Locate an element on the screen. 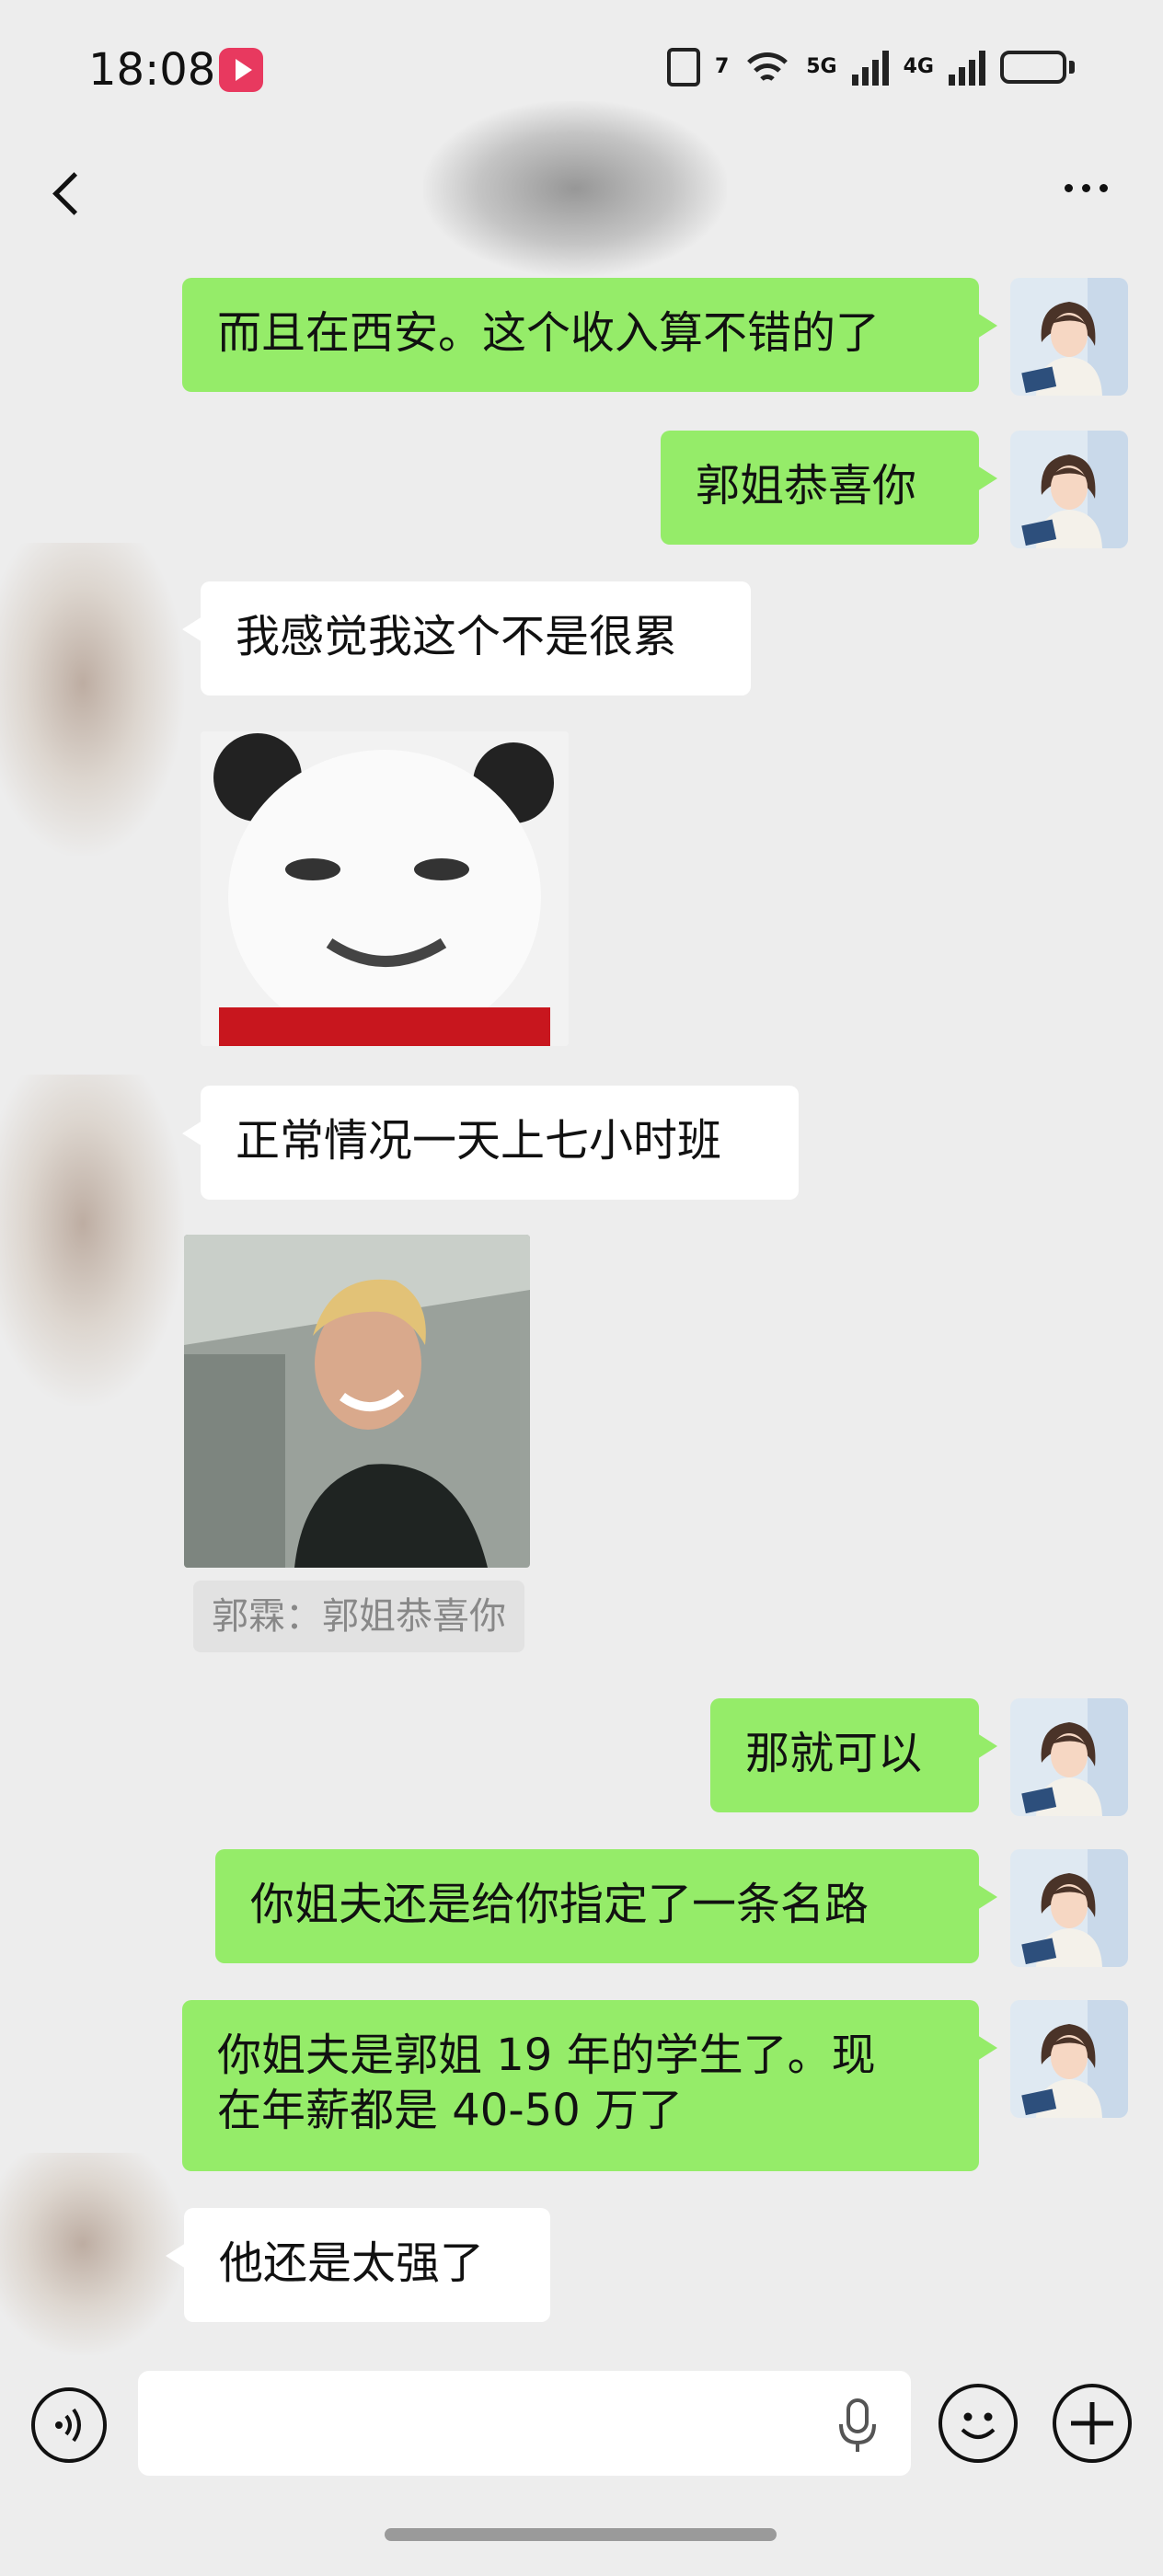 This screenshot has height=2576, width=1163. message-bubble-incoming: 他还是太强了 is located at coordinates (358, 2265).